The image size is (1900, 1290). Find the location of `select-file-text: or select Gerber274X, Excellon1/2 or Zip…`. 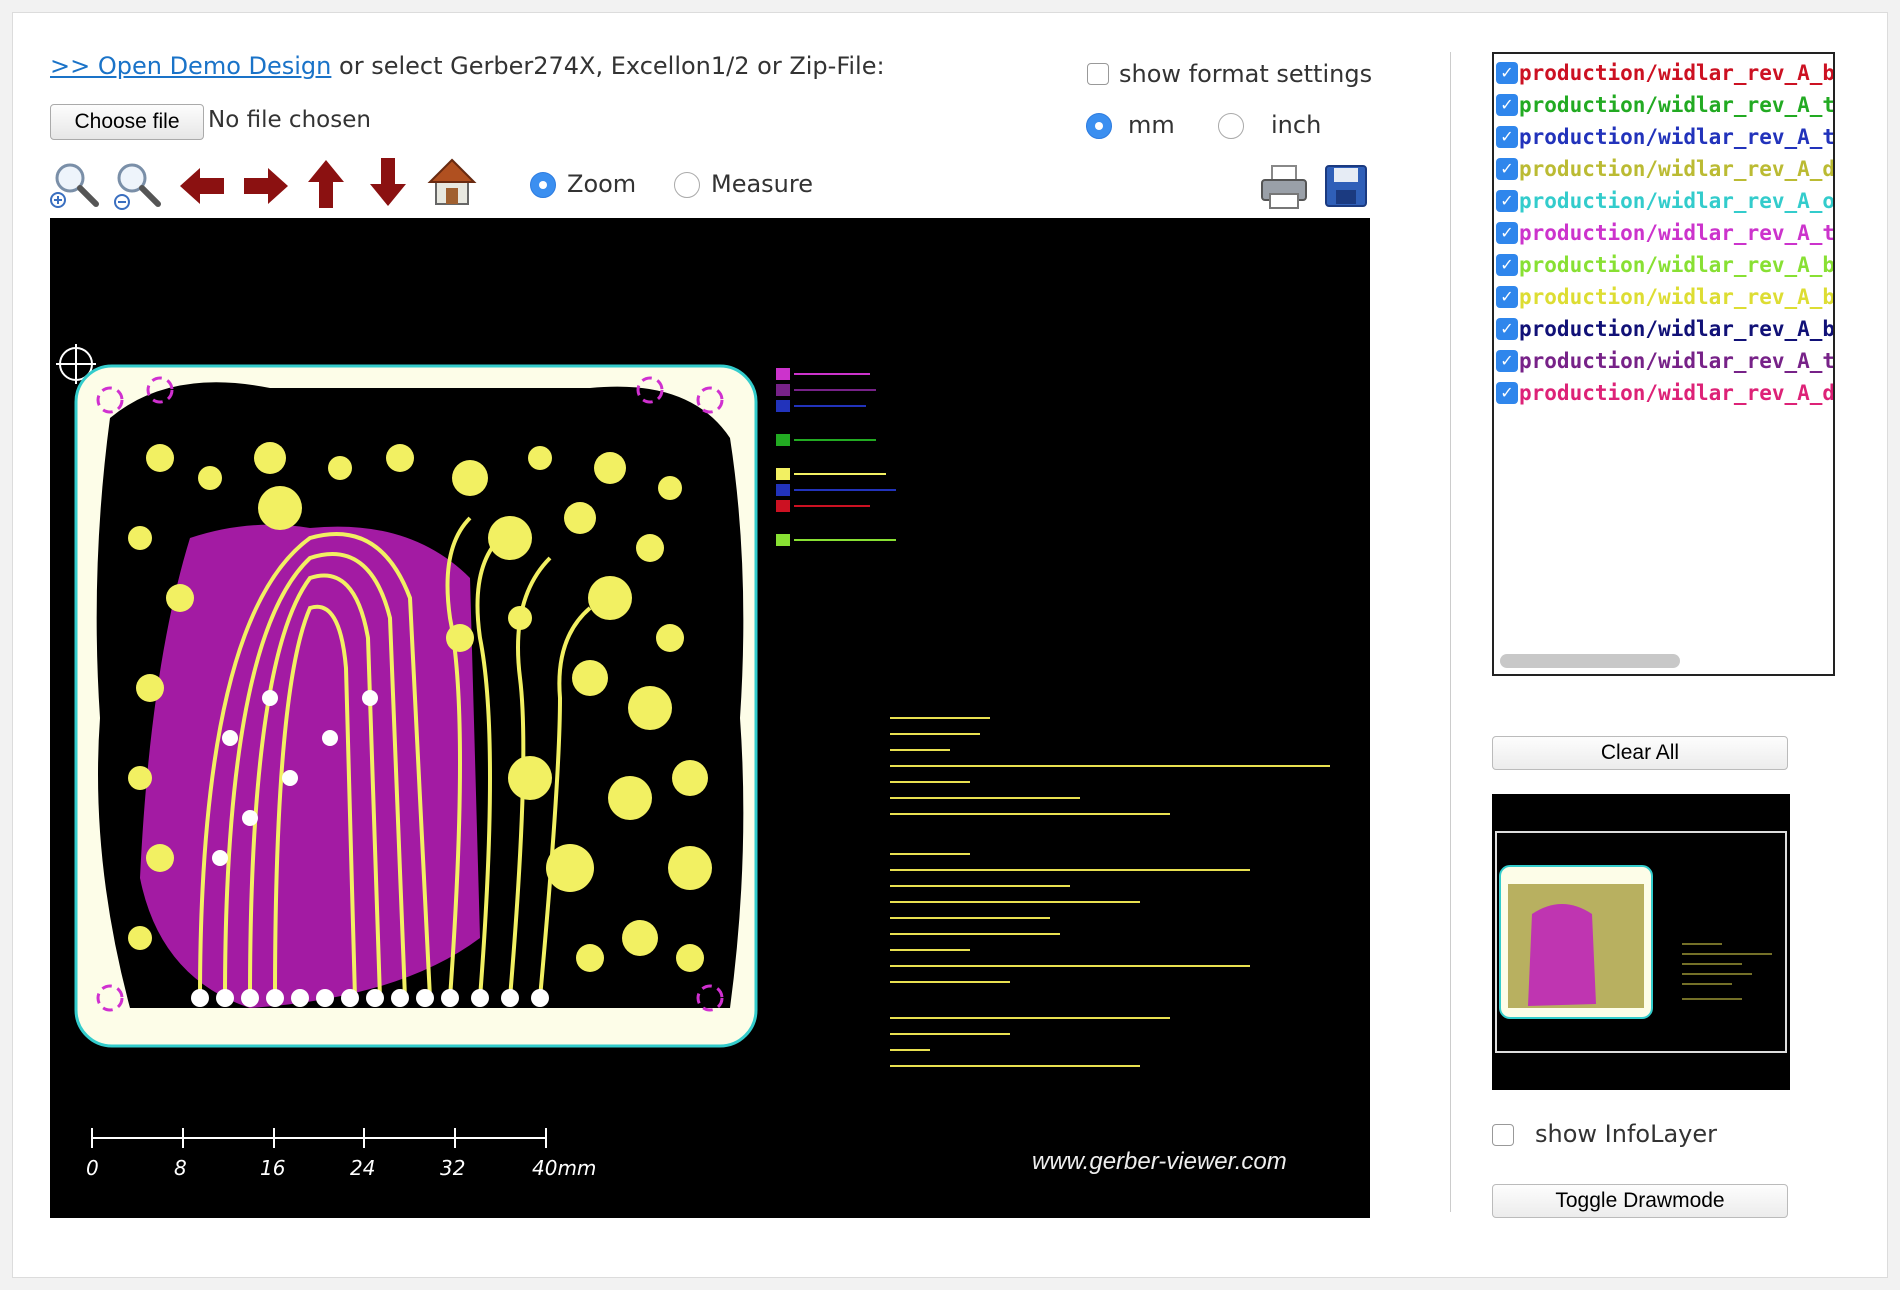

select-file-text: or select Gerber274X, Excellon1/2 or Zip… is located at coordinates (608, 66).